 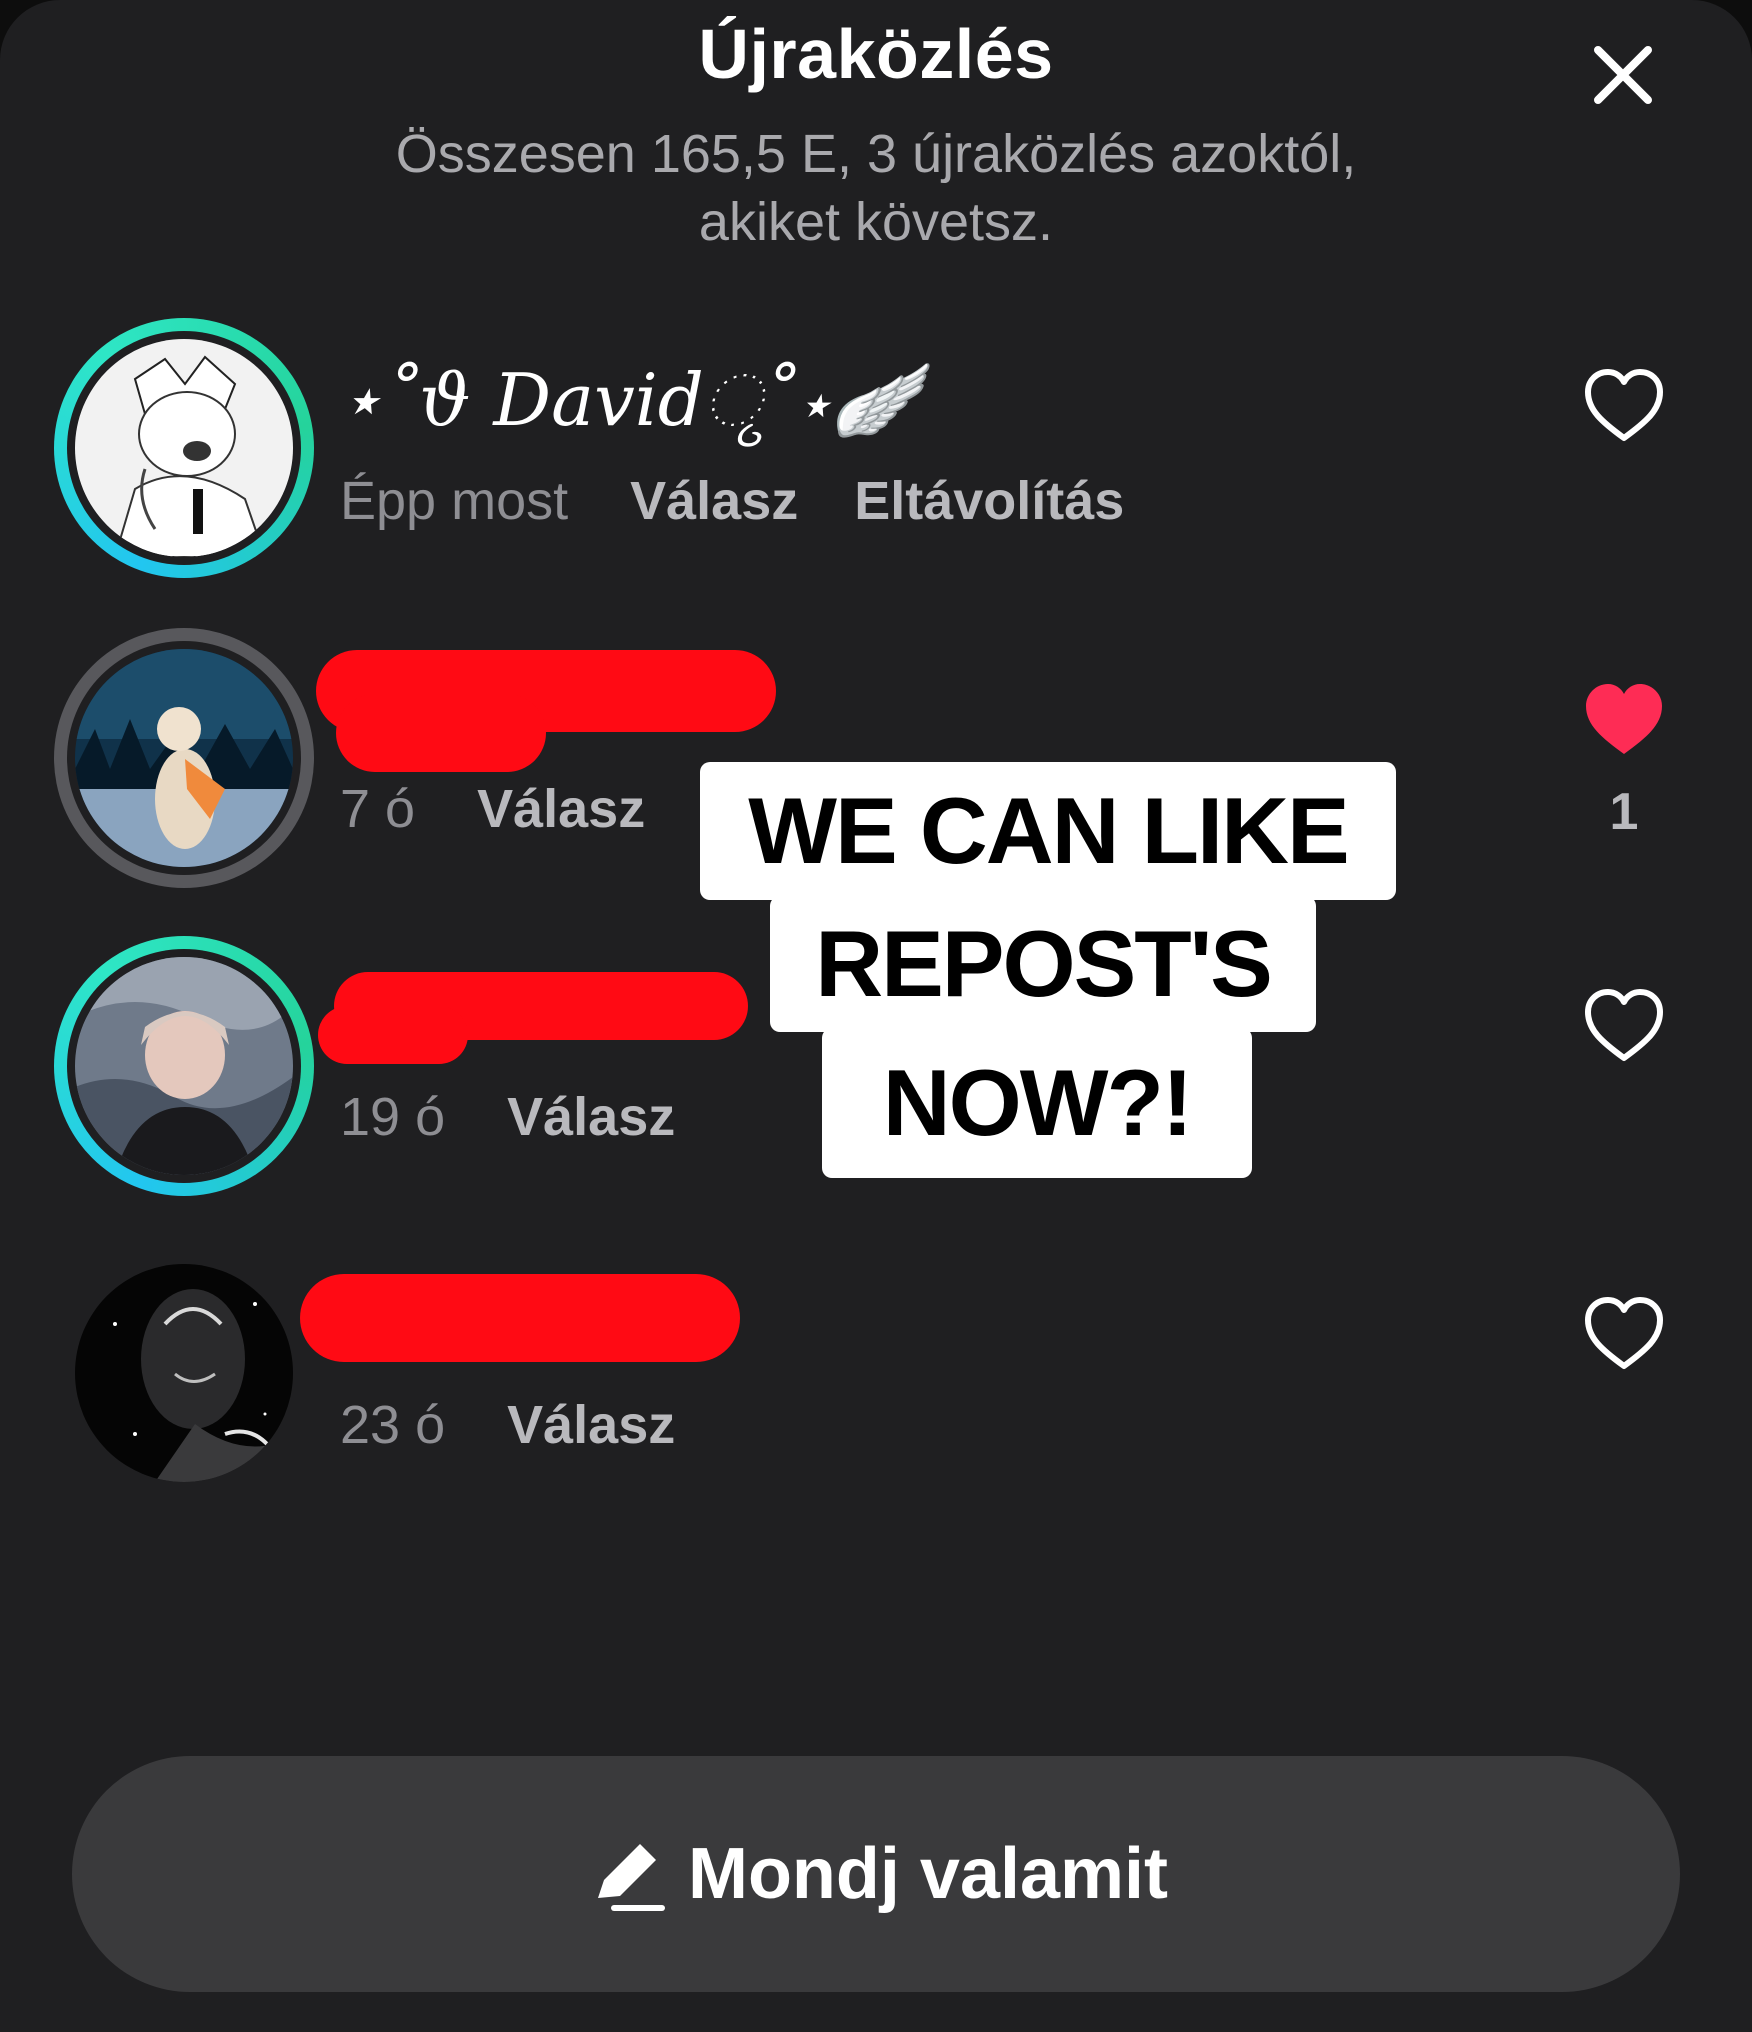 I want to click on heart-filled-icon, so click(x=1624, y=720).